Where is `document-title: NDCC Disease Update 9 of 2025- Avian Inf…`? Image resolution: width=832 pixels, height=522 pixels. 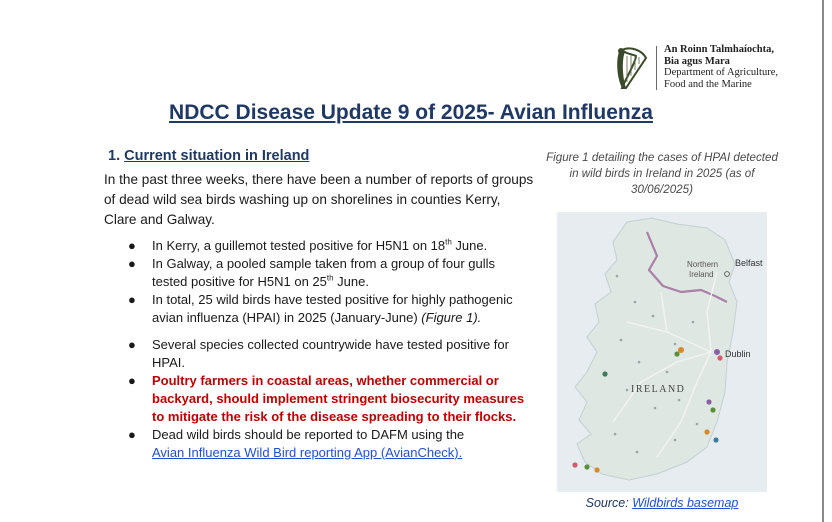
document-title: NDCC Disease Update 9 of 2025- Avian Inf… is located at coordinates (411, 112).